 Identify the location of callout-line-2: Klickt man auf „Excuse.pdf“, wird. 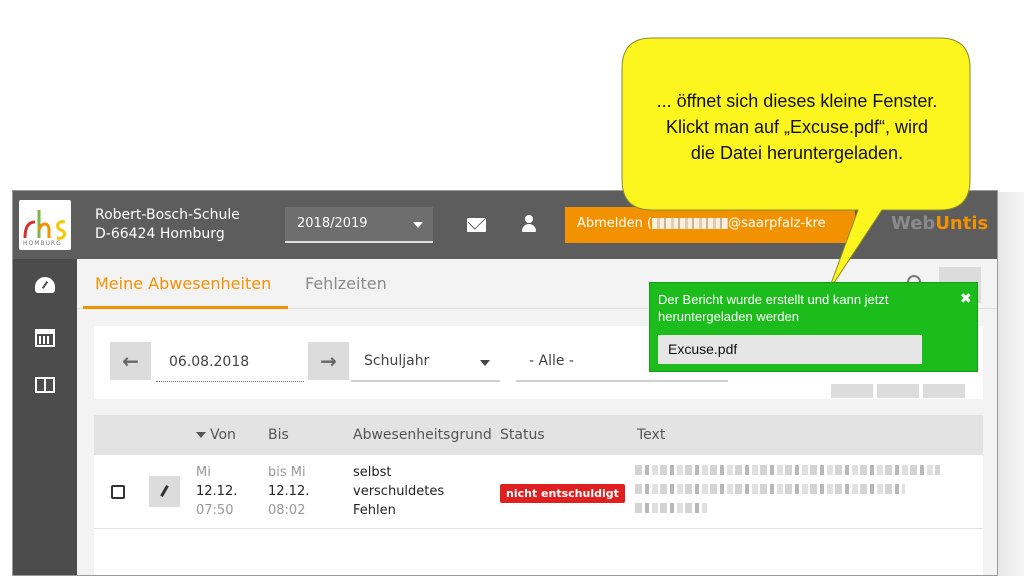
(797, 127).